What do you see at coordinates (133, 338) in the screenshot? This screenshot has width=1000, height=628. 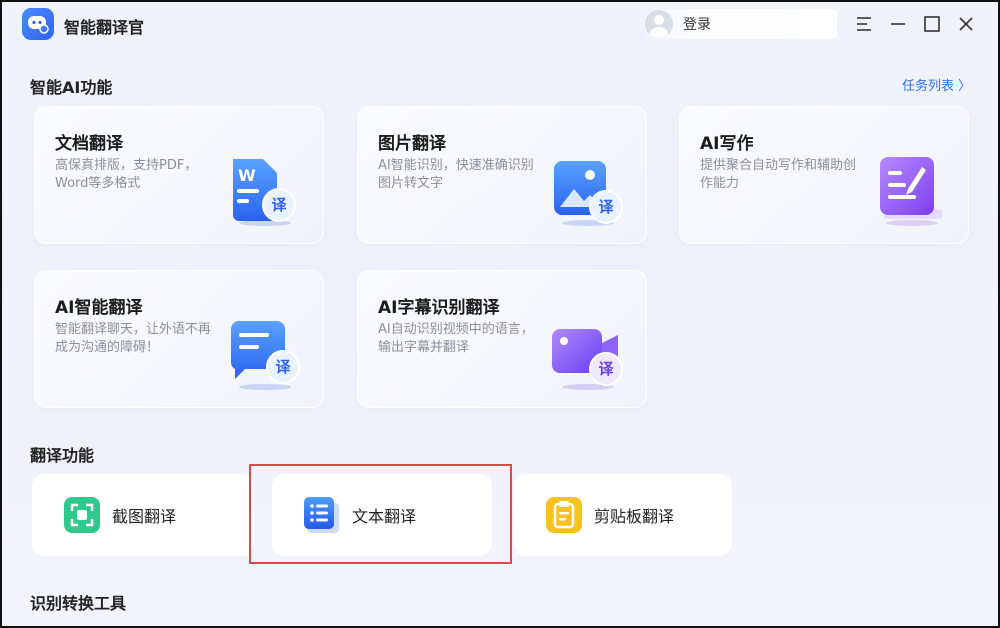 I see `card-desc: 智能翻译聊天，让外语不再成为沟通的障碍！` at bounding box center [133, 338].